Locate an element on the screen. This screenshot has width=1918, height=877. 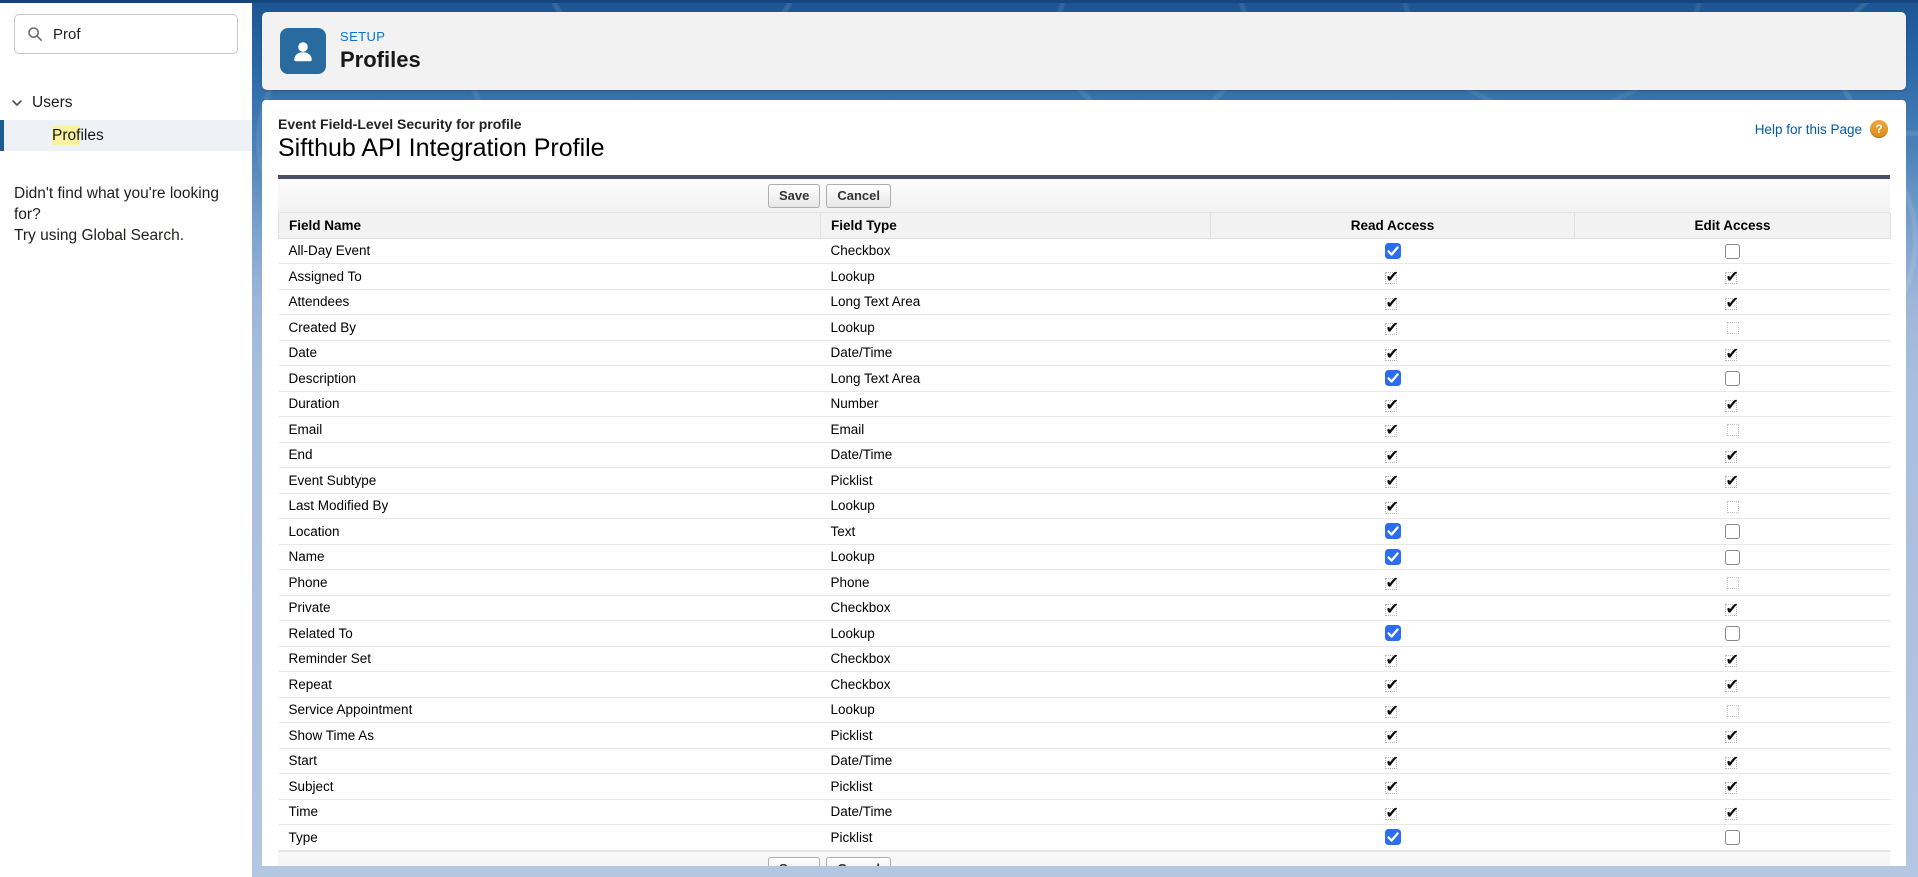
help-for-this-page-link: Help for this Page is located at coordinates (1808, 129).